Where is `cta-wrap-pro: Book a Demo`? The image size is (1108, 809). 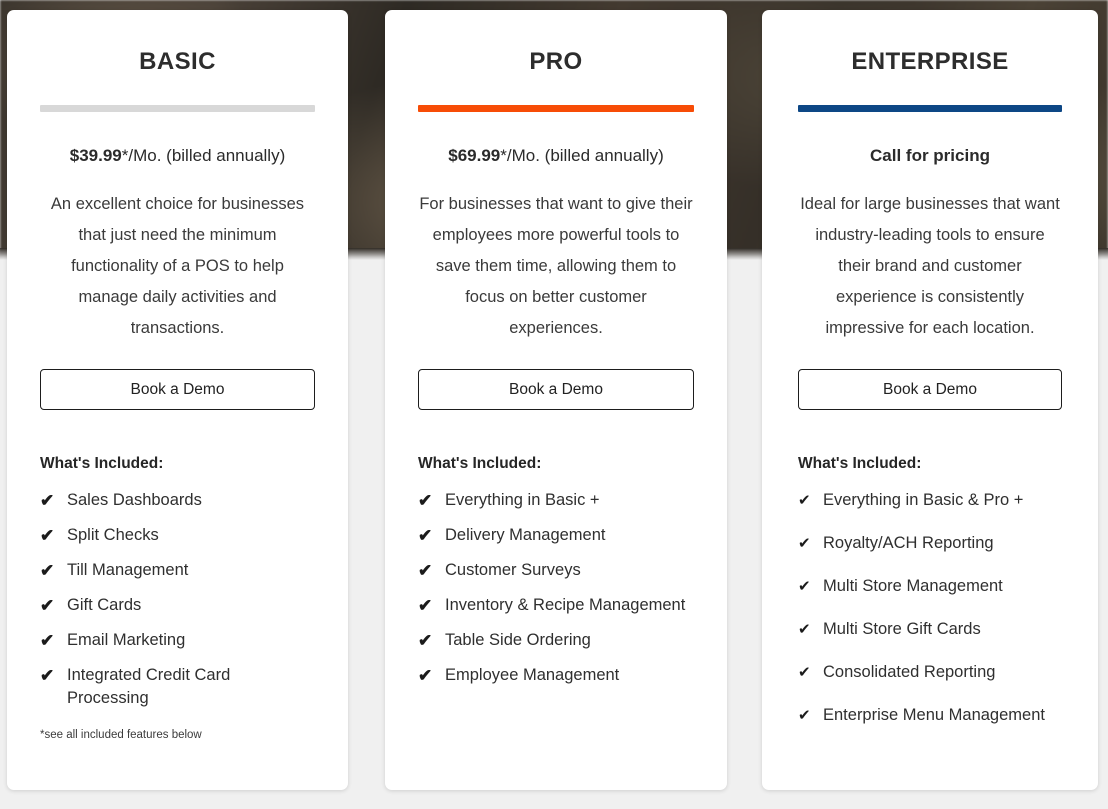 cta-wrap-pro: Book a Demo is located at coordinates (556, 389).